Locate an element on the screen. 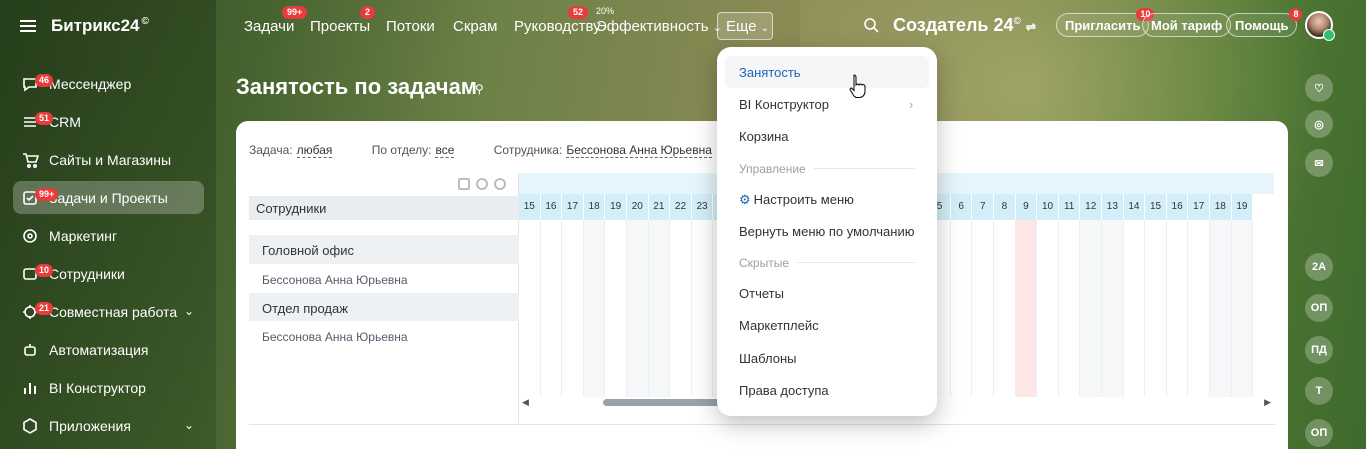  scroll-right-icon: ▶ is located at coordinates (1267, 402).